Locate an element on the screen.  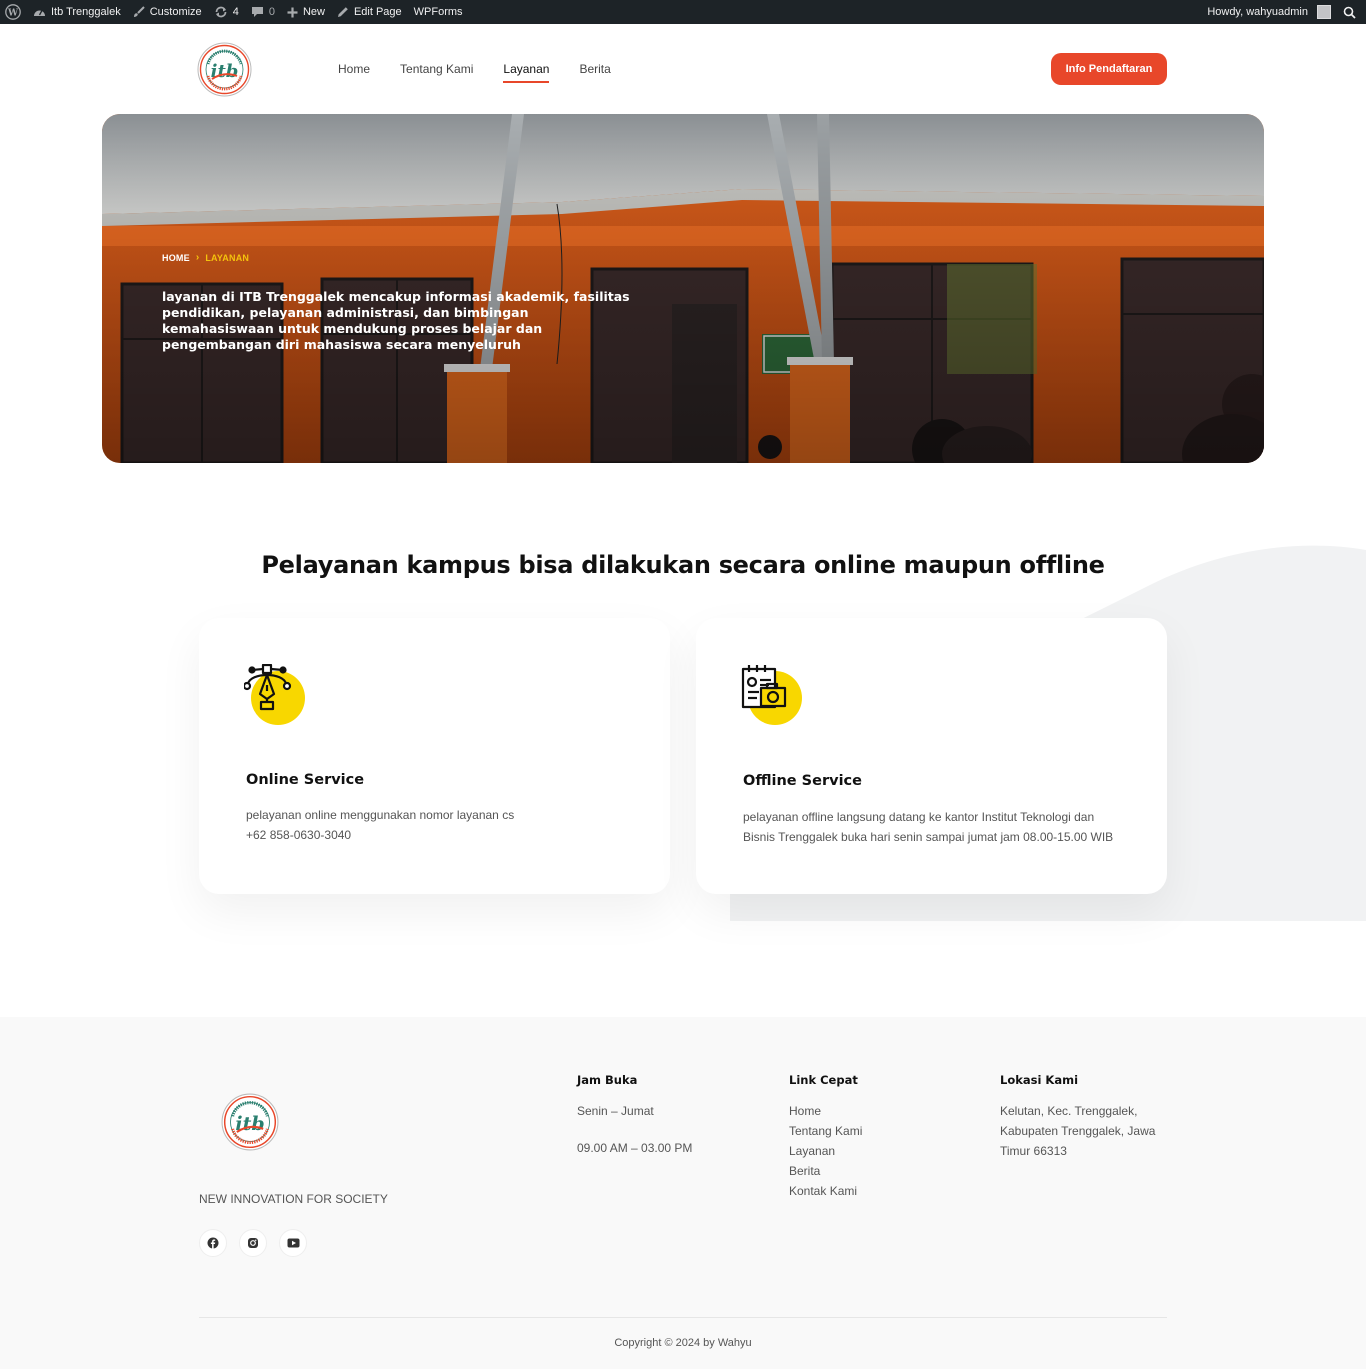
instagram-icon is located at coordinates (253, 1243).